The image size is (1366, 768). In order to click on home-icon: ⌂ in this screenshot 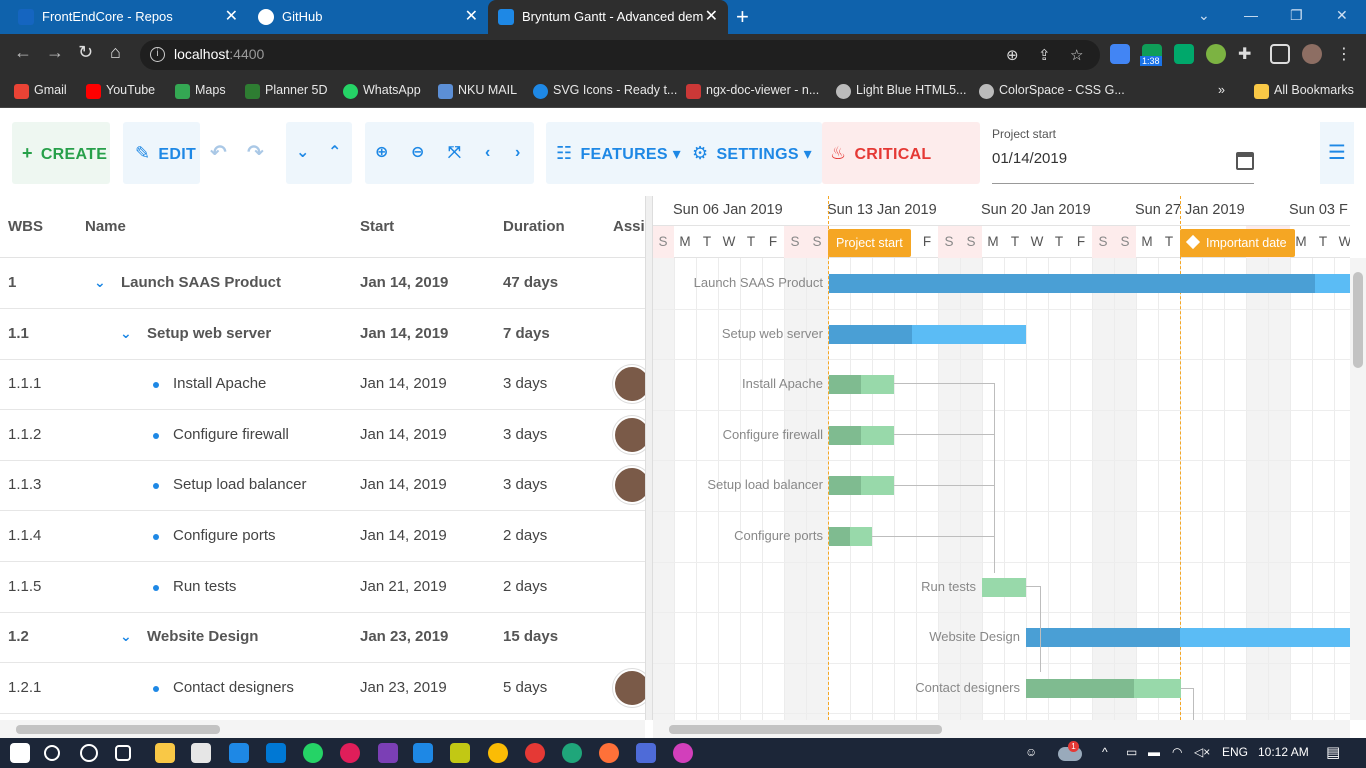, I will do `click(115, 52)`.